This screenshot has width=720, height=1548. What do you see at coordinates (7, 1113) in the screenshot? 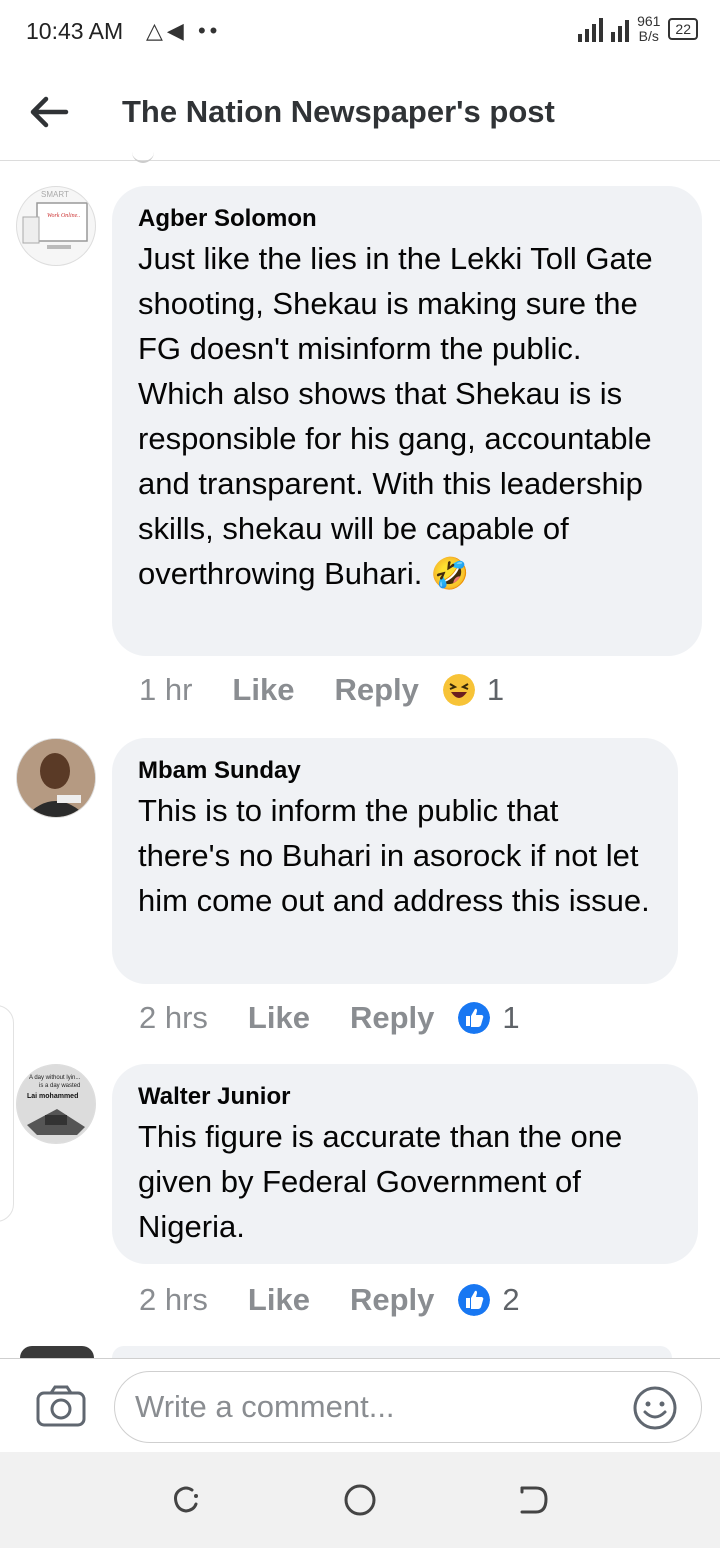
I see `edge-panel-handle` at bounding box center [7, 1113].